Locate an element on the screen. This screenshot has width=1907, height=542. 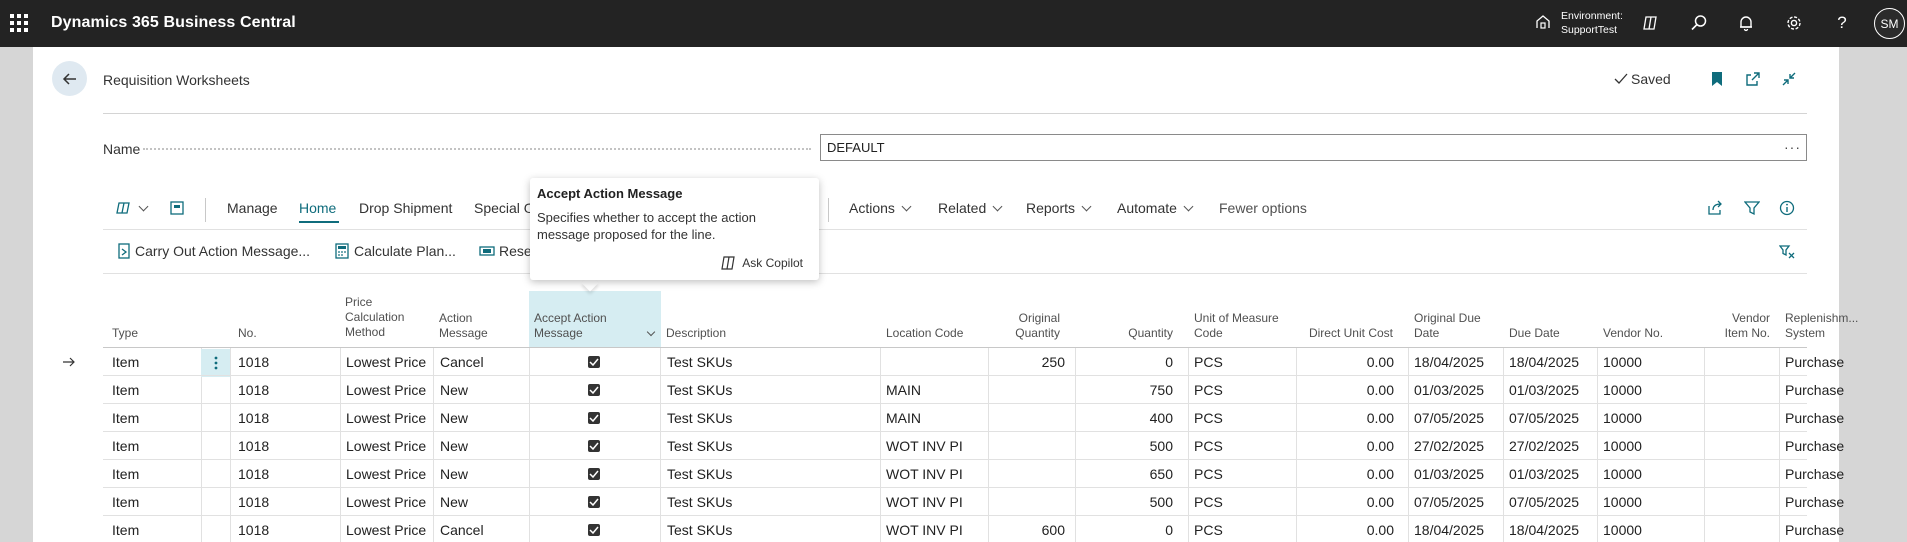
cell-quantity: 500 is located at coordinates (1124, 502).